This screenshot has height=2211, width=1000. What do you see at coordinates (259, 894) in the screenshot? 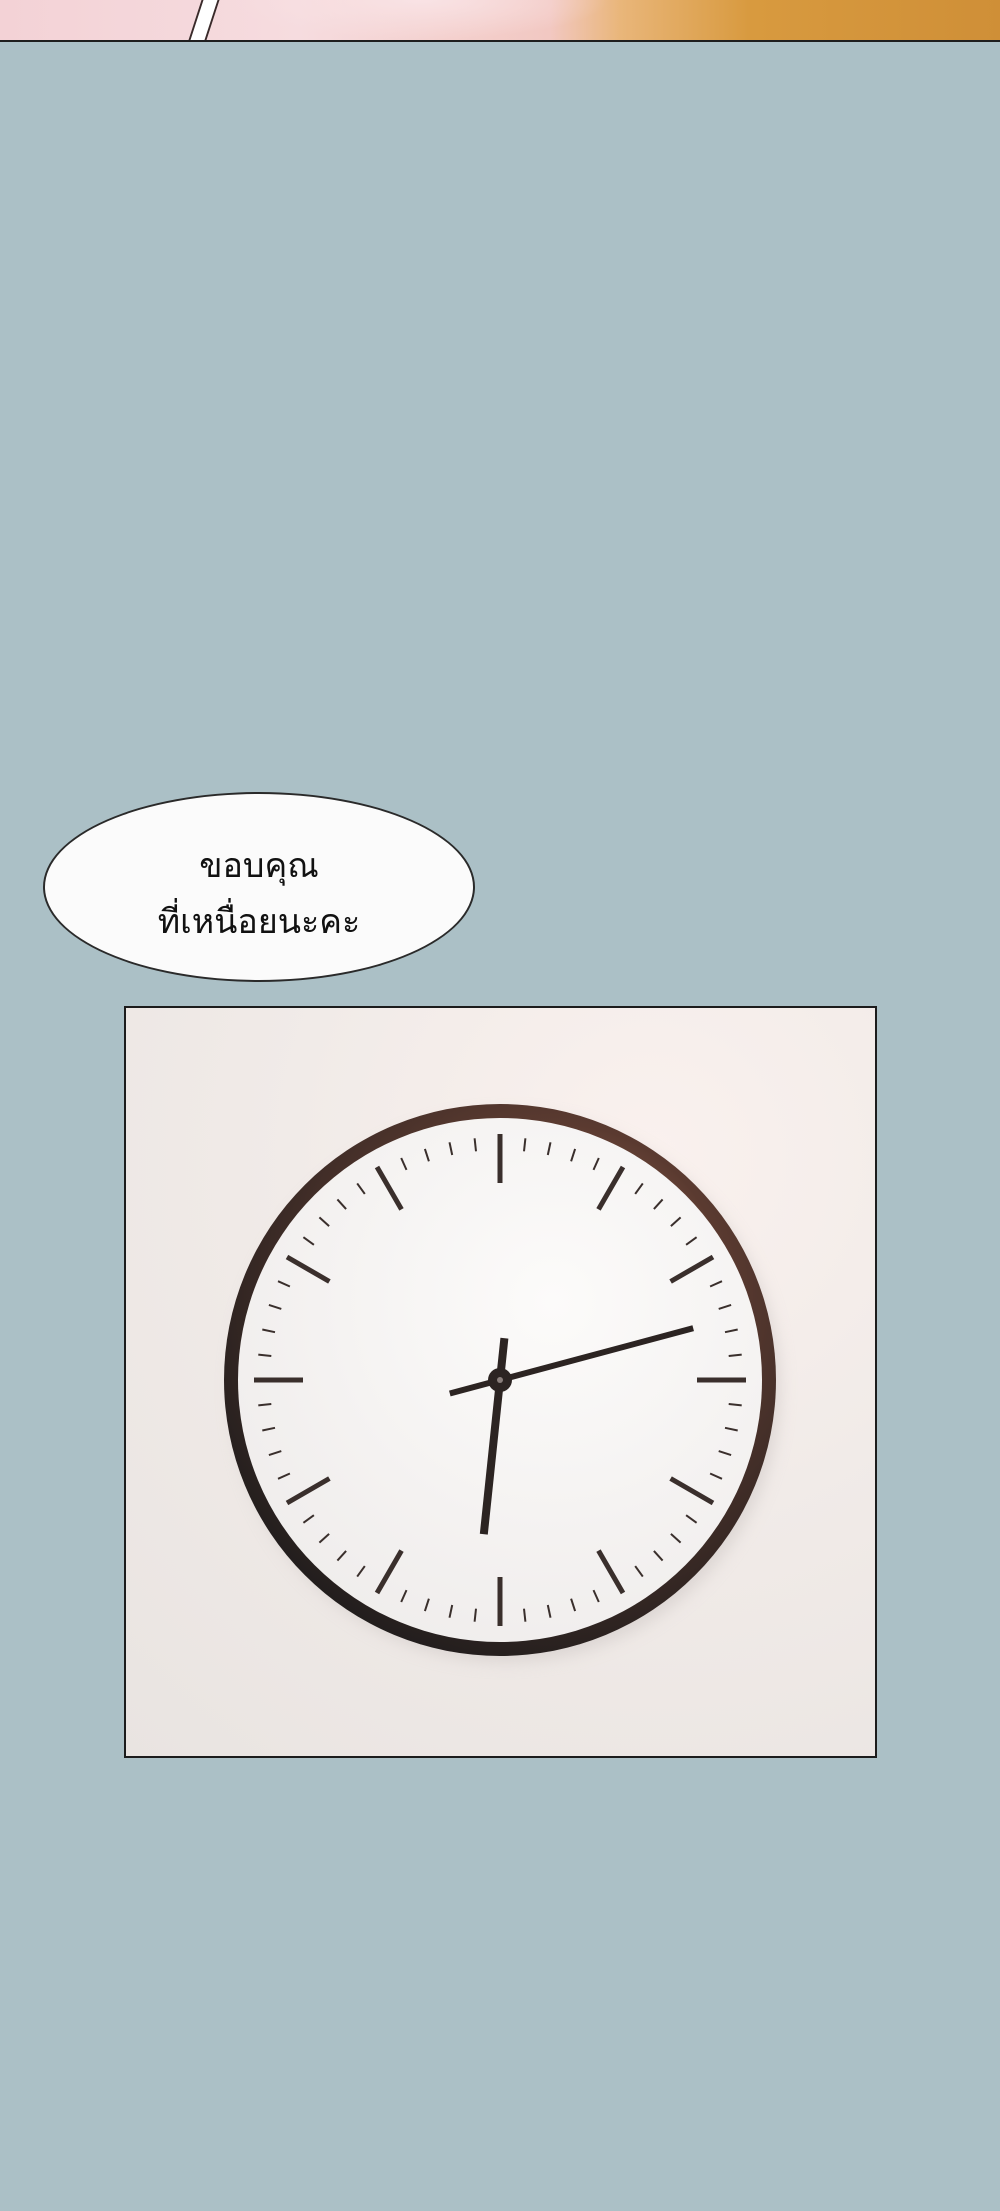
I see `speech-bubble-text: ขอบคุณ ที่เหนื่อยนะคะ` at bounding box center [259, 894].